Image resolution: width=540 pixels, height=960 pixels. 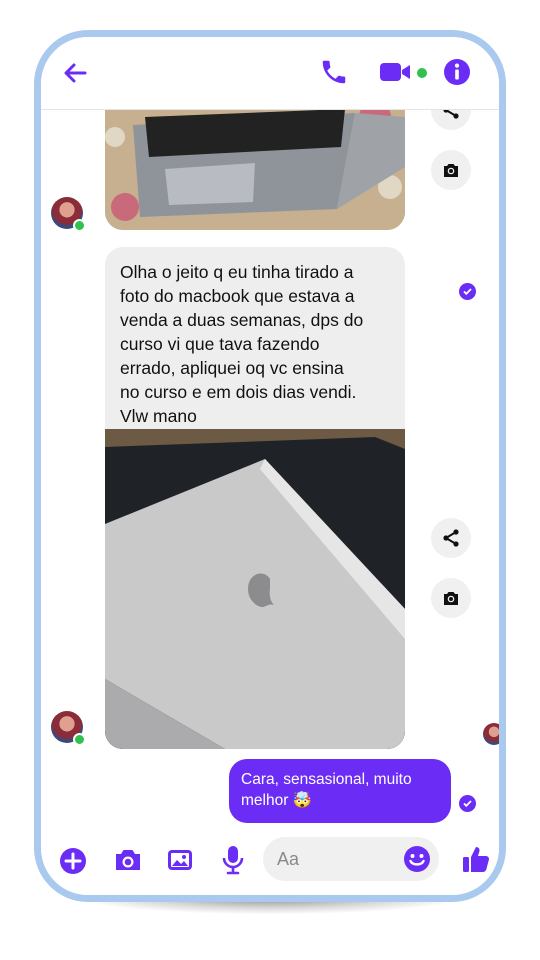 I want to click on like-icon, so click(x=476, y=859).